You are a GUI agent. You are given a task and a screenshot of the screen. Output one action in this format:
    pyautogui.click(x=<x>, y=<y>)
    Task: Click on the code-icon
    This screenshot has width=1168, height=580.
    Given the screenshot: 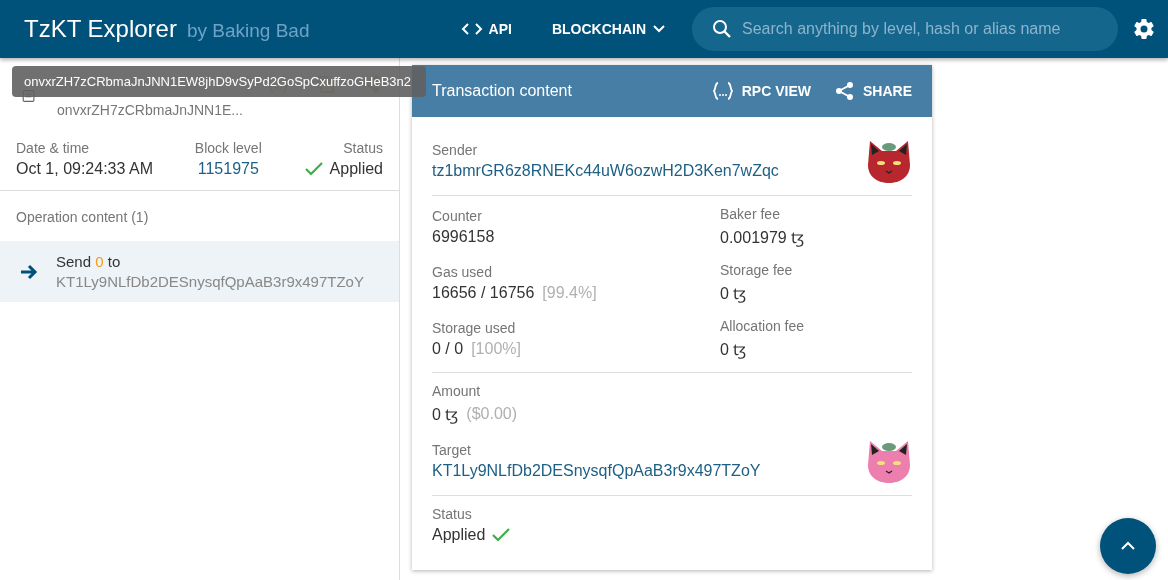 What is the action you would take?
    pyautogui.click(x=471, y=29)
    